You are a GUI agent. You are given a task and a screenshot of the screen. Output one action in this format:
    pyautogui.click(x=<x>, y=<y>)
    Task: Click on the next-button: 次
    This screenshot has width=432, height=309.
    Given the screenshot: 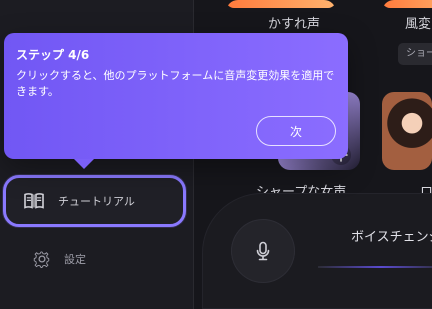 What is the action you would take?
    pyautogui.click(x=296, y=131)
    